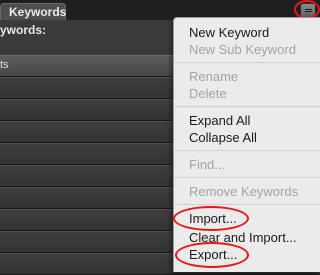 The width and height of the screenshot is (320, 275). What do you see at coordinates (219, 120) in the screenshot?
I see `menu-item-expand-all: Expand All` at bounding box center [219, 120].